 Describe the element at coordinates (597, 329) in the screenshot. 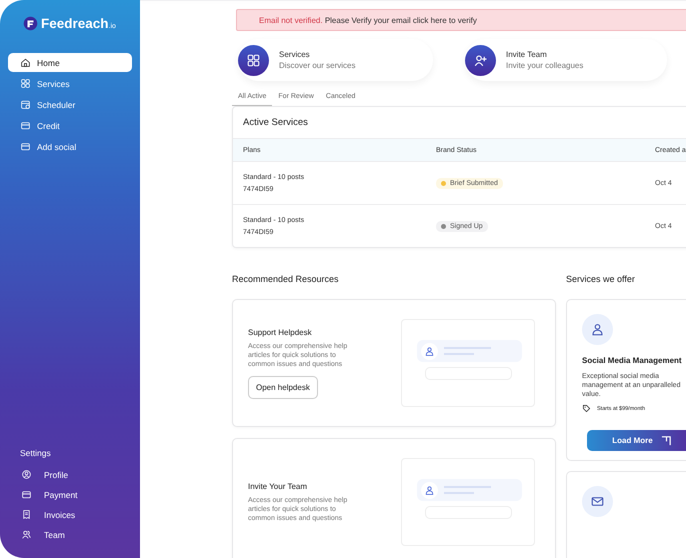

I see `person-icon` at that location.